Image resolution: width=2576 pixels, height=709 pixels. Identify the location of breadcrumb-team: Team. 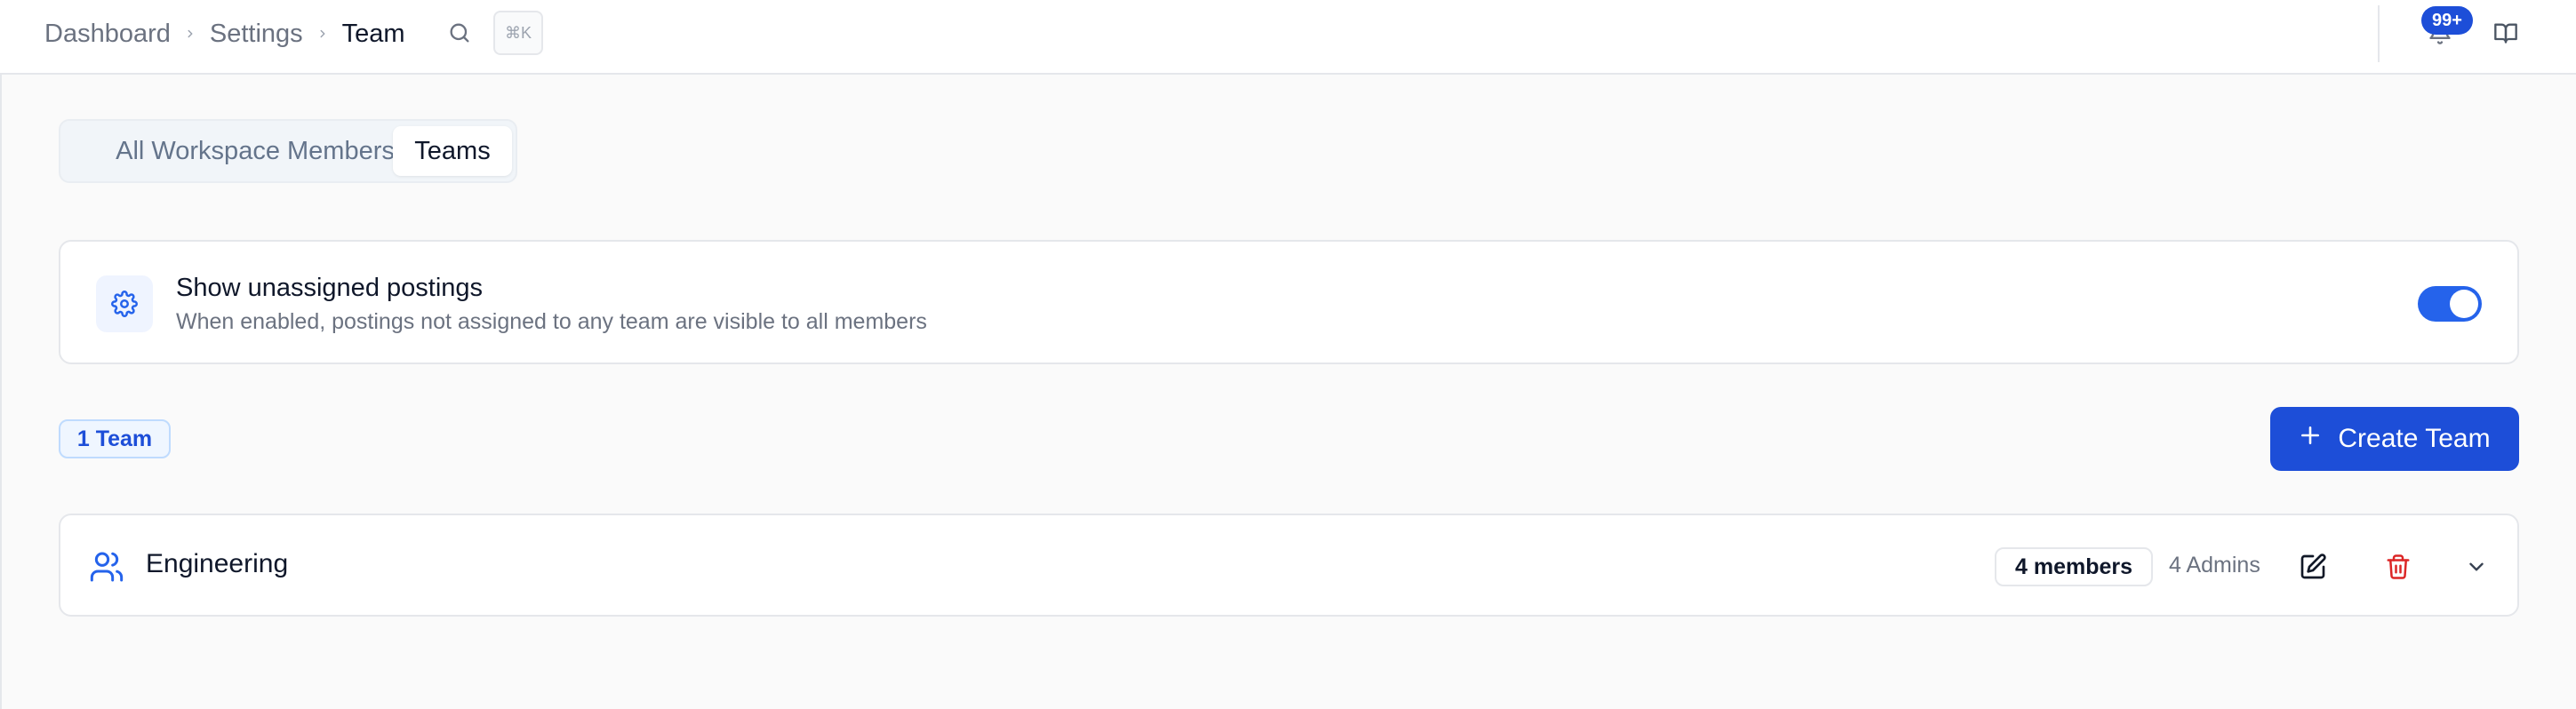
(373, 33).